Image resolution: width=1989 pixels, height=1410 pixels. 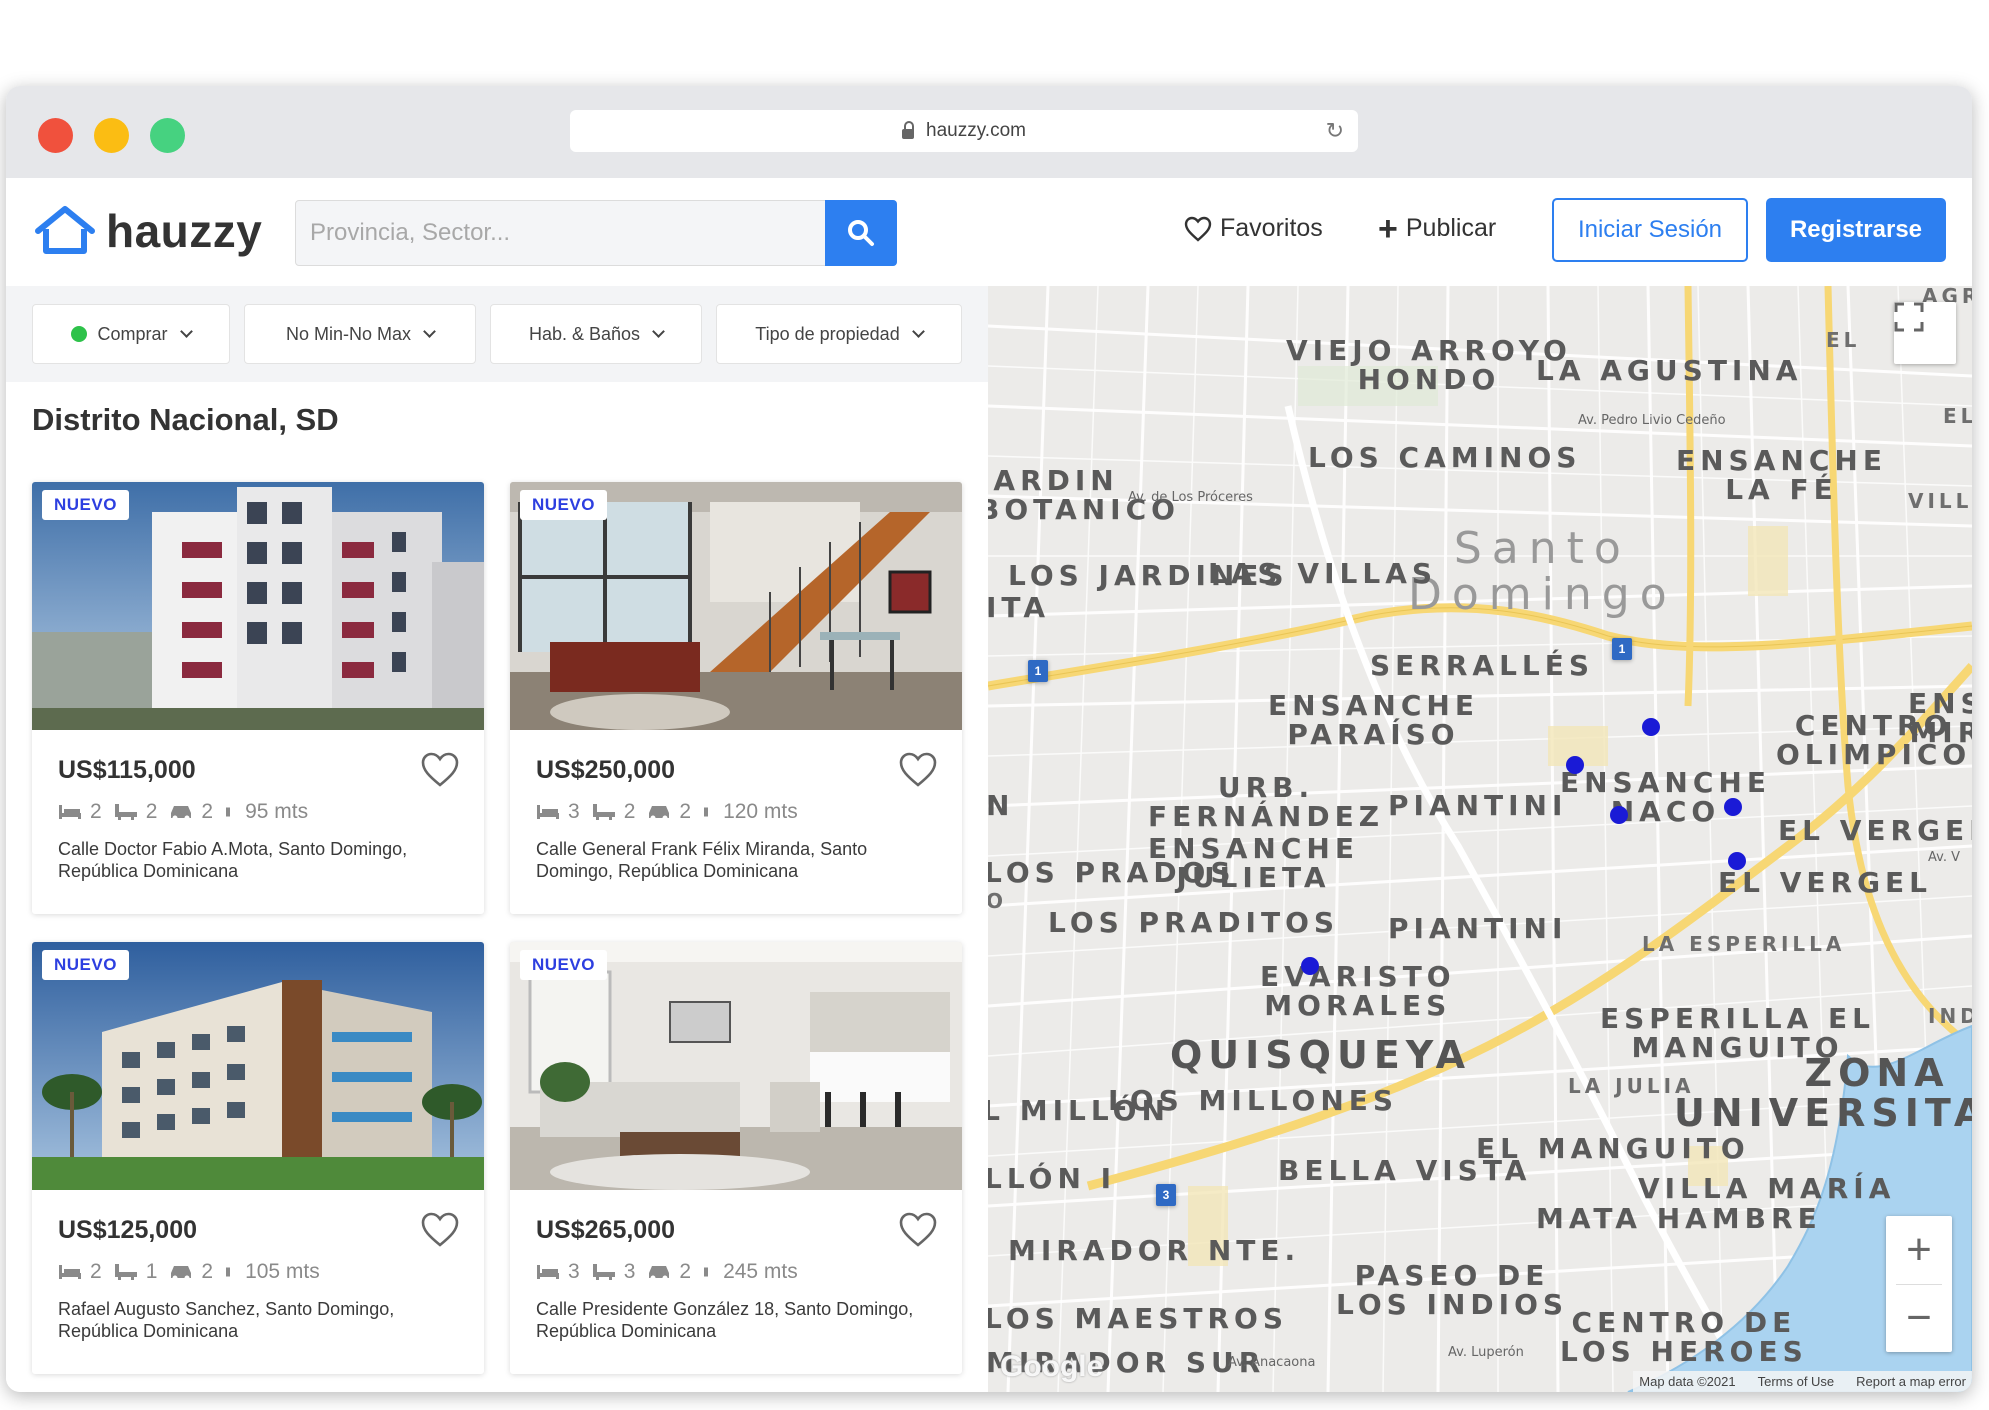 What do you see at coordinates (1194, 922) in the screenshot?
I see `map-label: LOS PRADITOS` at bounding box center [1194, 922].